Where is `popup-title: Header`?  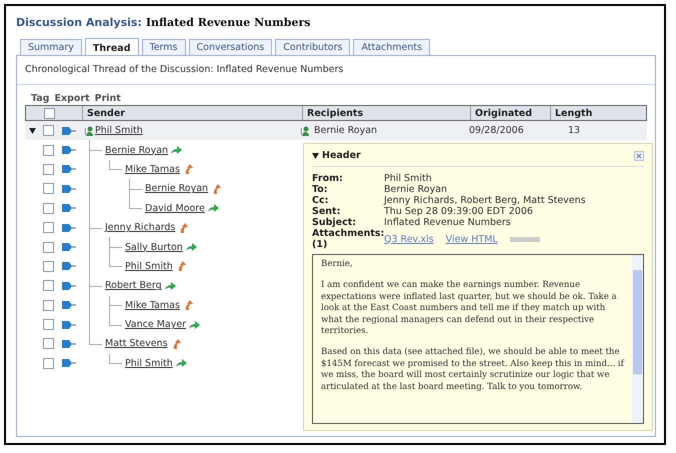
popup-title: Header is located at coordinates (341, 155).